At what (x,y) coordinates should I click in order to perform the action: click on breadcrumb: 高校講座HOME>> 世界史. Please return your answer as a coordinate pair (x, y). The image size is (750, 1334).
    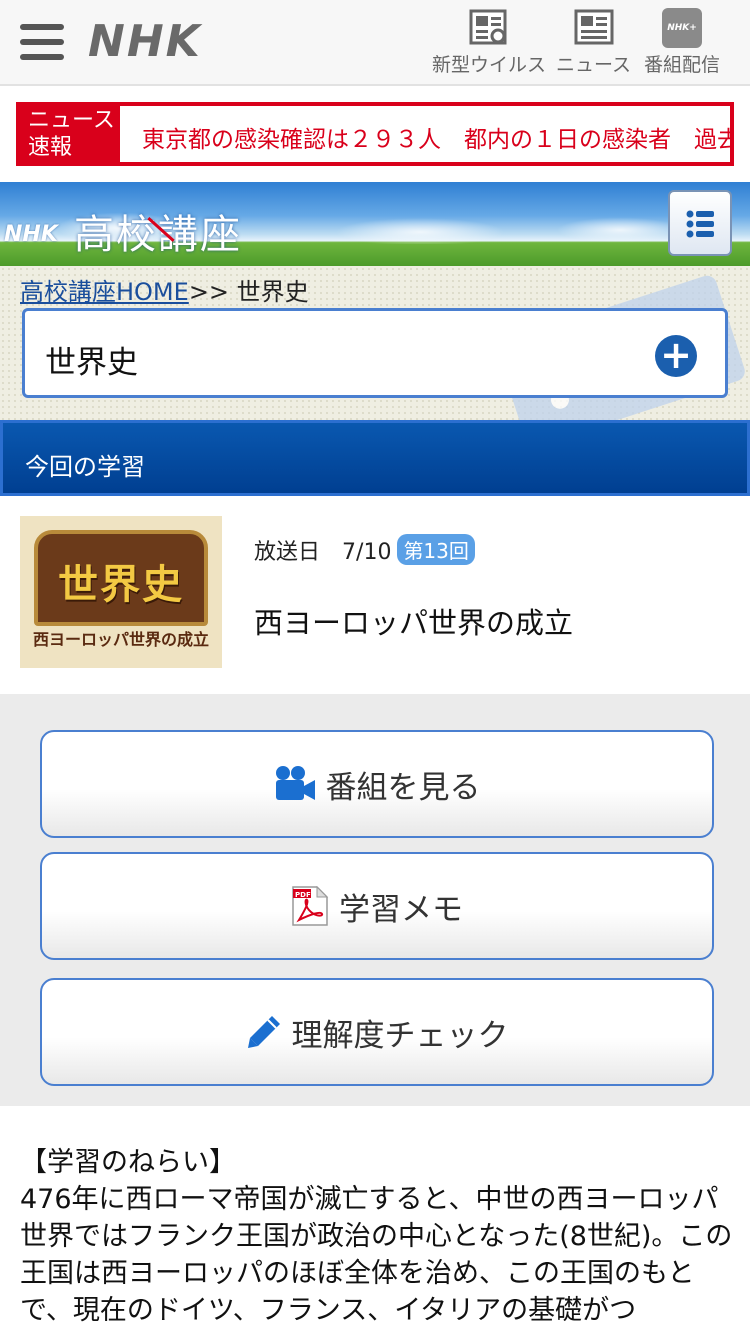
    Looking at the image, I should click on (164, 289).